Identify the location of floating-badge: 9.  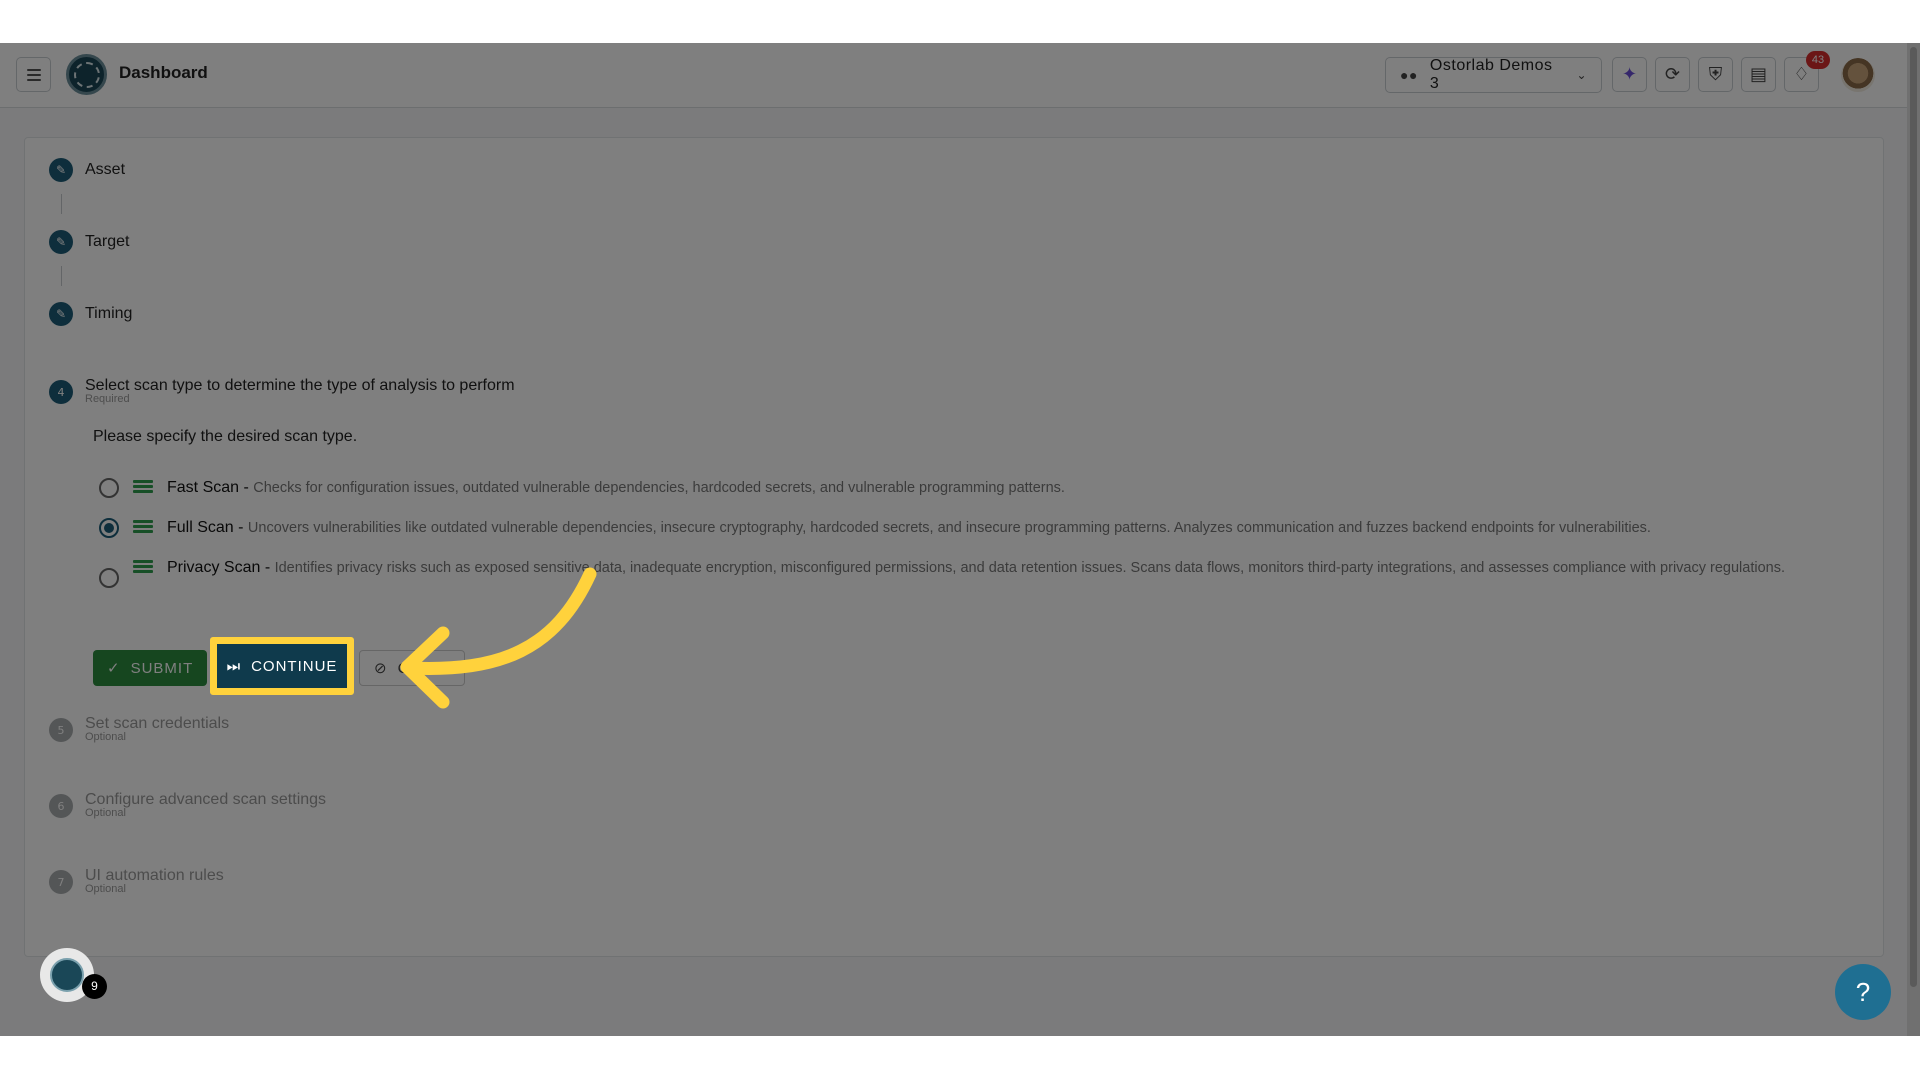
(94, 986).